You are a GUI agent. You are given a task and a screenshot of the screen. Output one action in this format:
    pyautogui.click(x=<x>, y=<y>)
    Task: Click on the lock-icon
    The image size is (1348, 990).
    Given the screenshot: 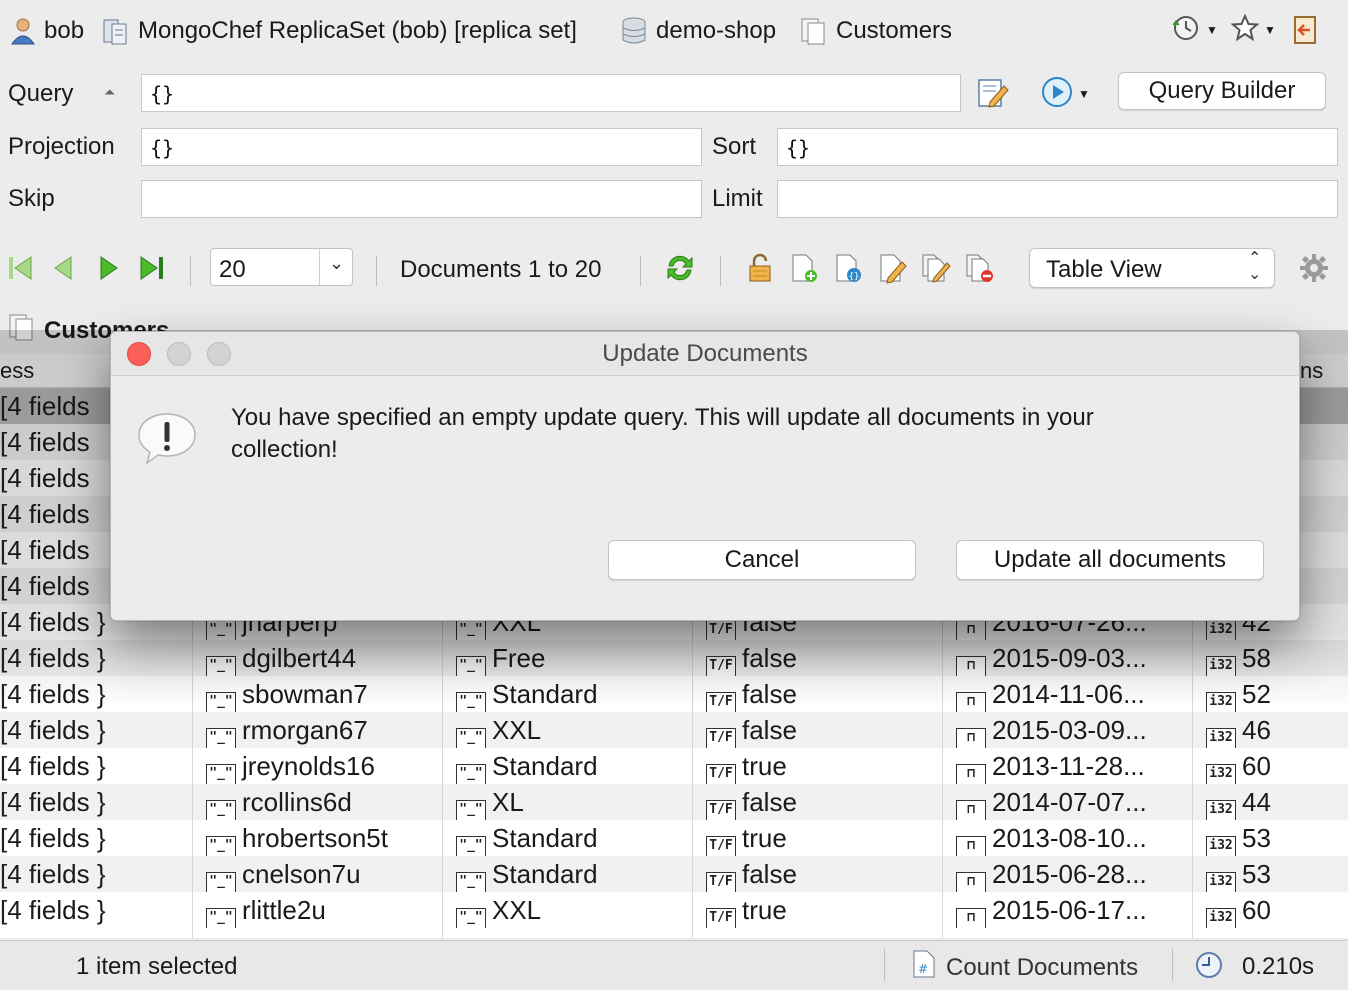 What is the action you would take?
    pyautogui.click(x=760, y=270)
    